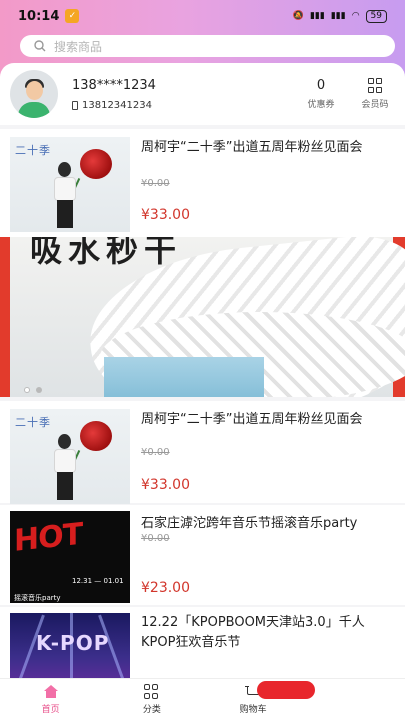 The image size is (405, 720). What do you see at coordinates (207, 46) in the screenshot?
I see `search-input: 搜索商品` at bounding box center [207, 46].